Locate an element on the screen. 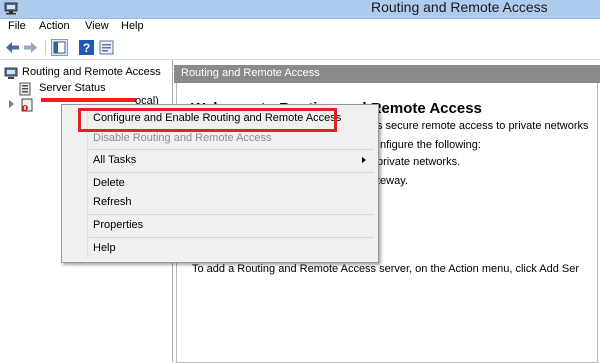  menu-item-all-tasks: All Tasks is located at coordinates (114, 160).